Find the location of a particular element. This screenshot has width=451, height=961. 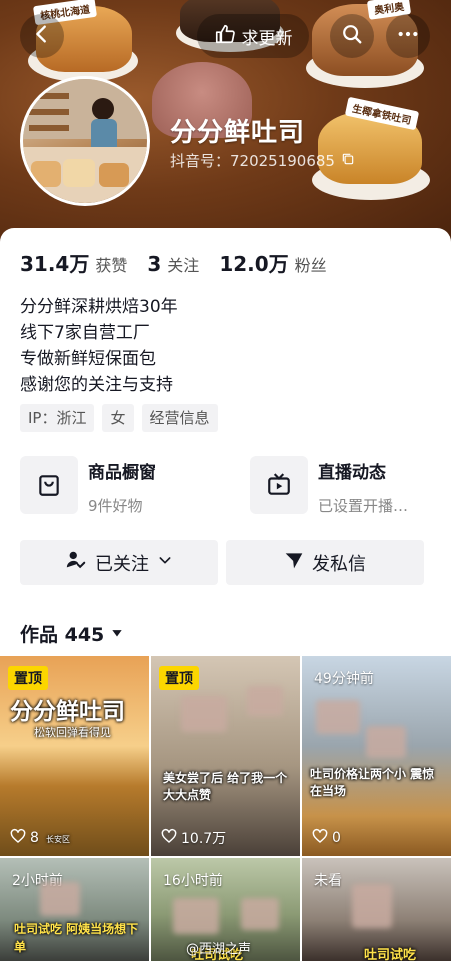

user-check-icon is located at coordinates (76, 562).